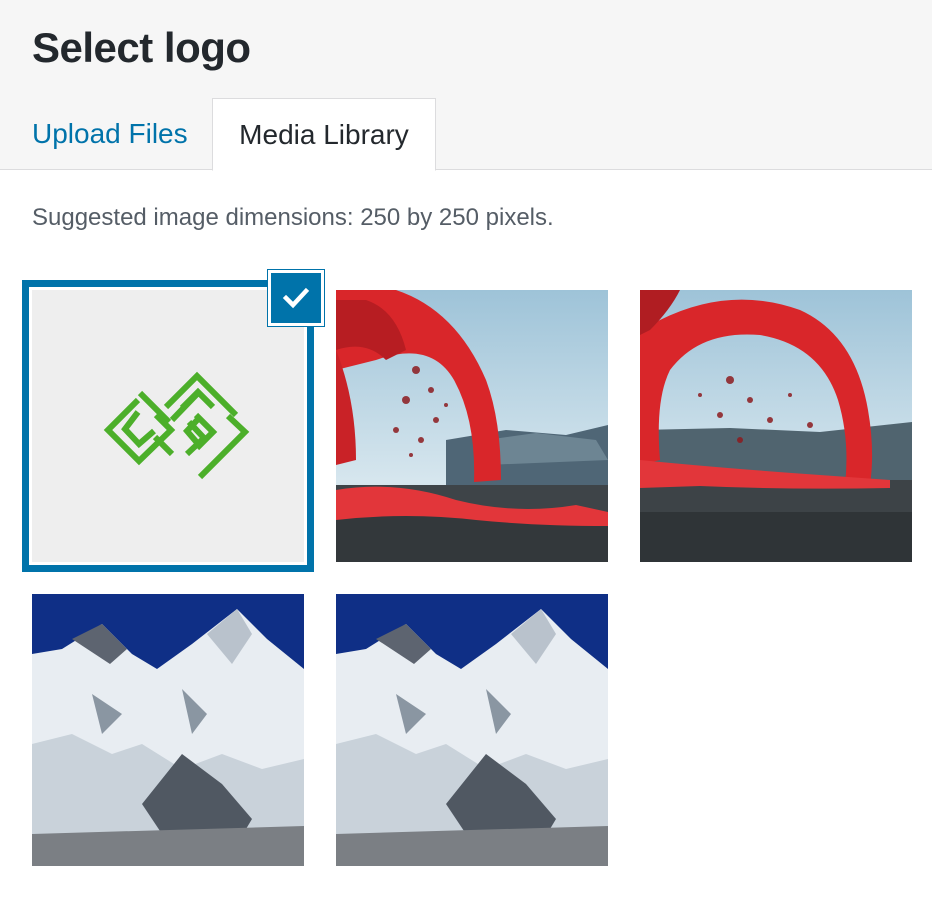  I want to click on tab-upload-files: Upload Files, so click(110, 134).